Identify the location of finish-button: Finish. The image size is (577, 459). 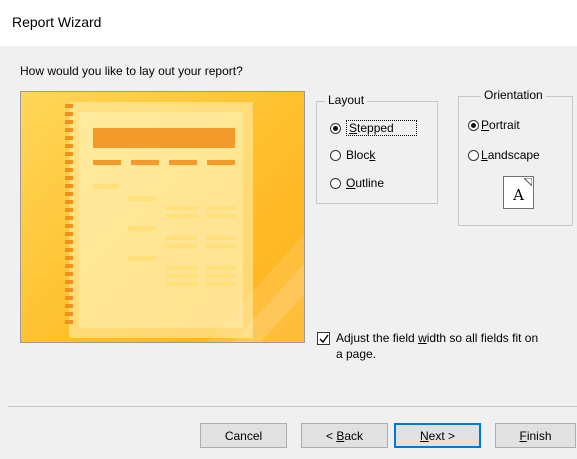
(535, 435).